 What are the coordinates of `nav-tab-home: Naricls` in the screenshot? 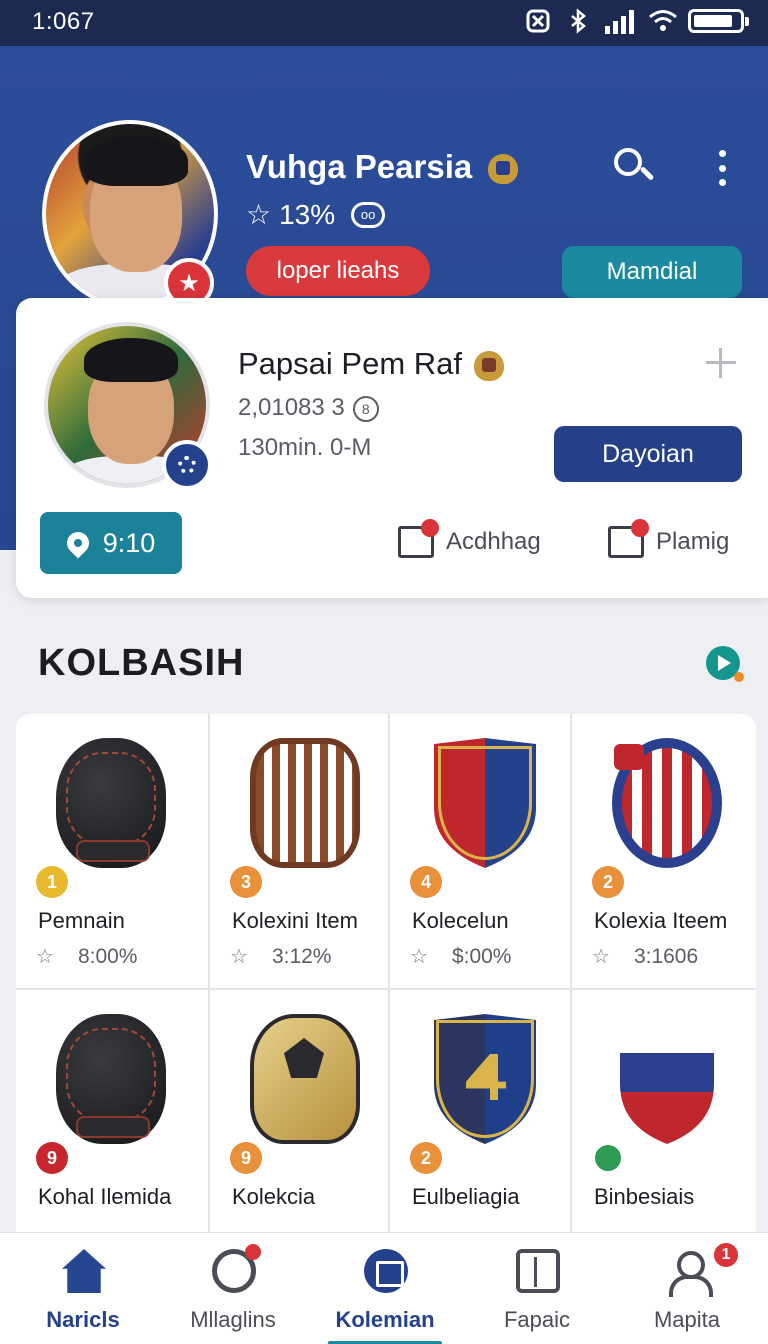 It's located at (83, 1288).